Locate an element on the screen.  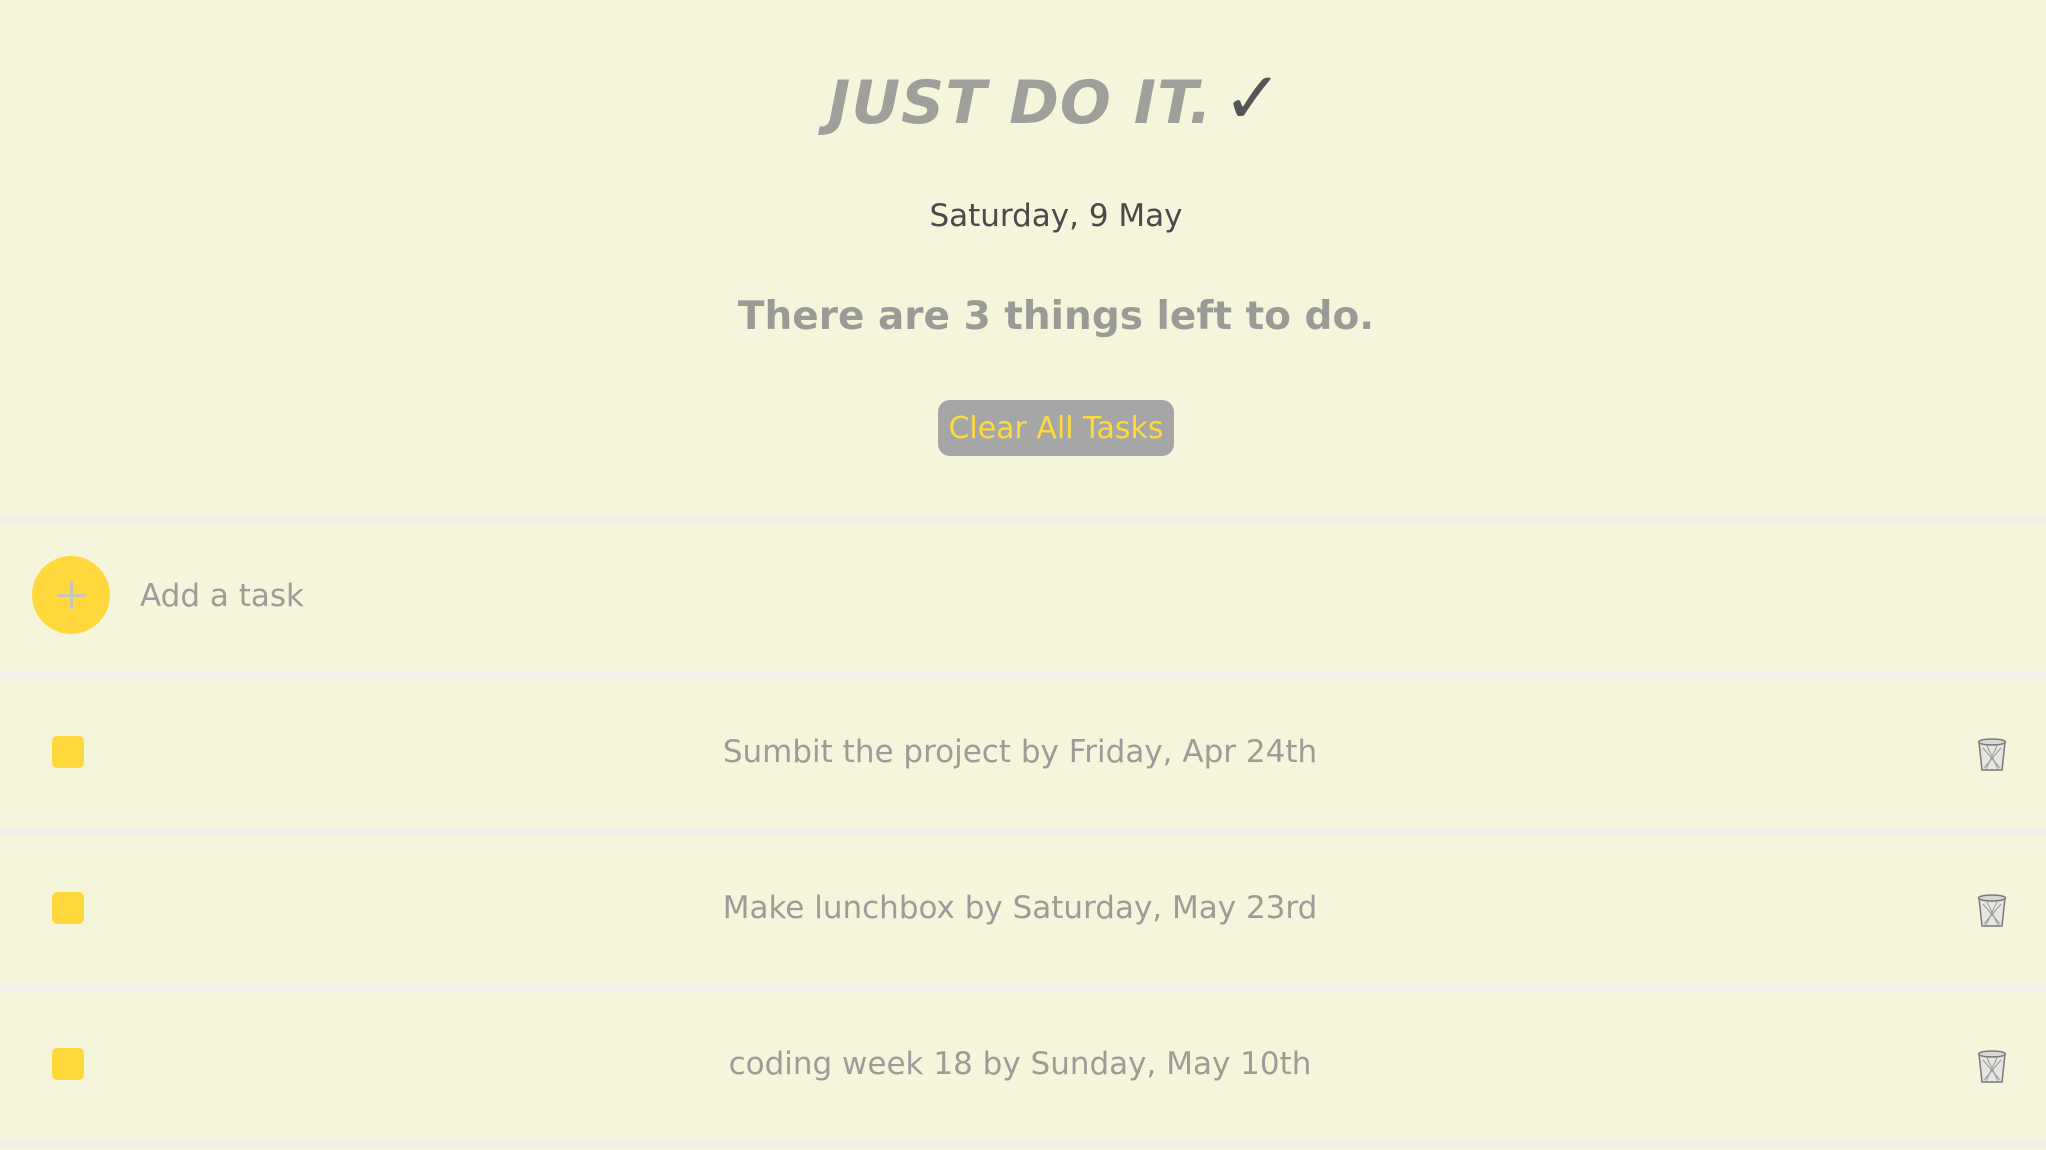
tasks-remaining-text: There are 3 things left to do. is located at coordinates (1056, 316).